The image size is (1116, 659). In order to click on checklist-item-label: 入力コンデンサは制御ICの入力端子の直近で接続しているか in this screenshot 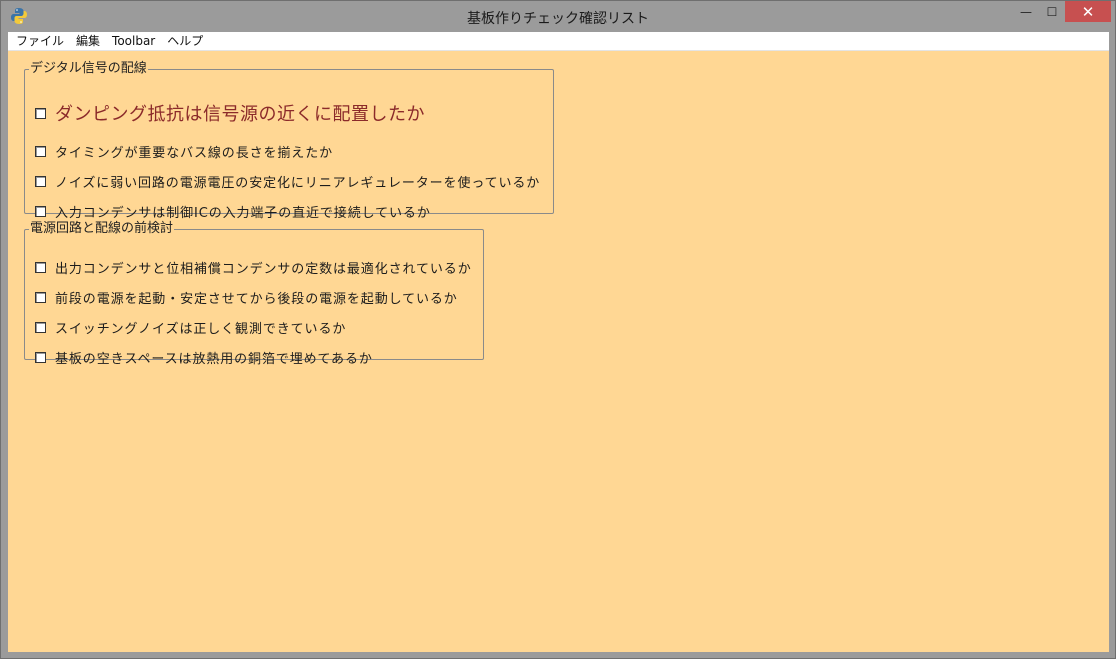, I will do `click(243, 213)`.